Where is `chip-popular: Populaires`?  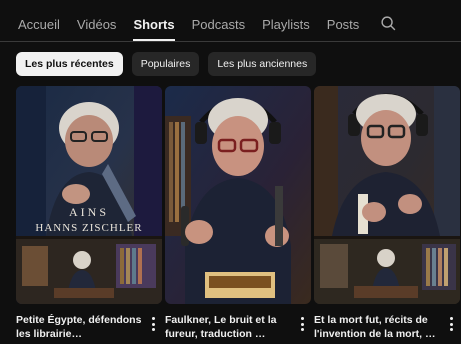 chip-popular: Populaires is located at coordinates (165, 64).